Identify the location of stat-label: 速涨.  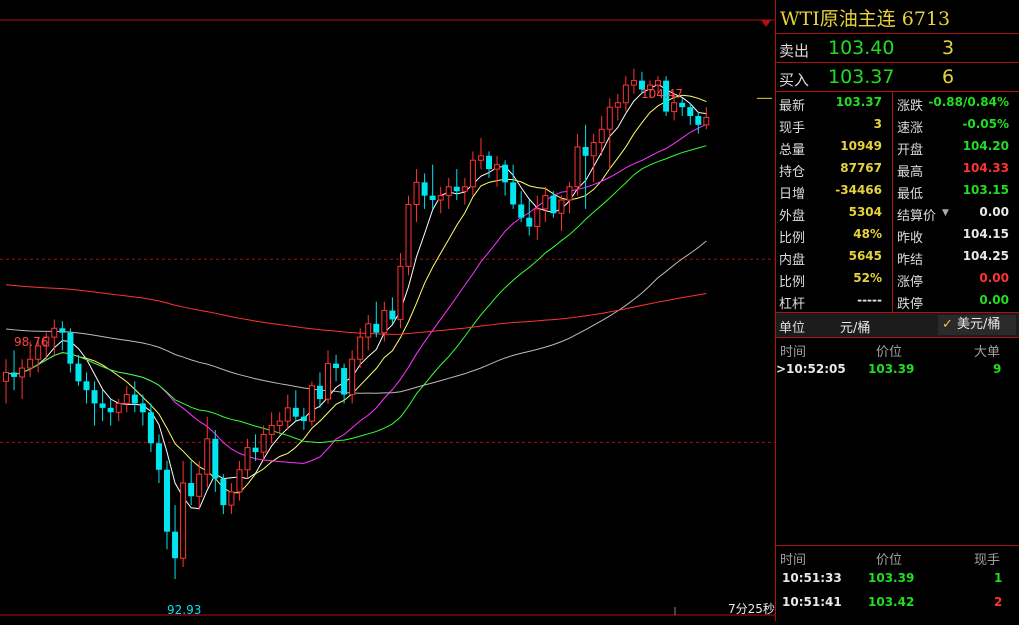
(910, 128).